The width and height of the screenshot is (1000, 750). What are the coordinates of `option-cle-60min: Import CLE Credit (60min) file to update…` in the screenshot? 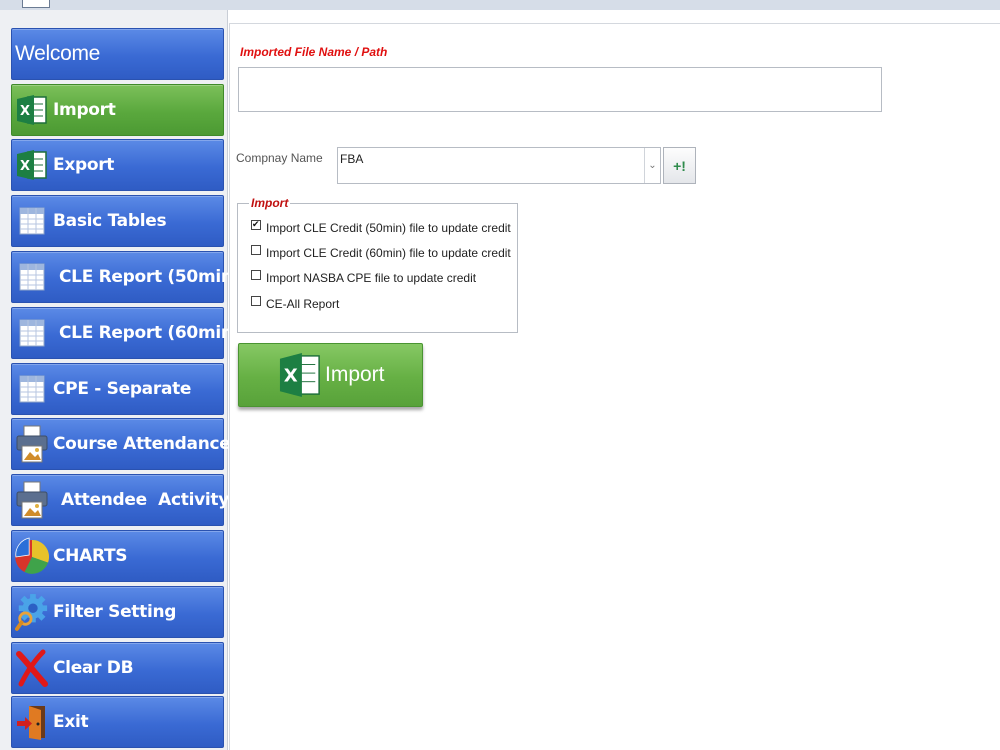 It's located at (381, 252).